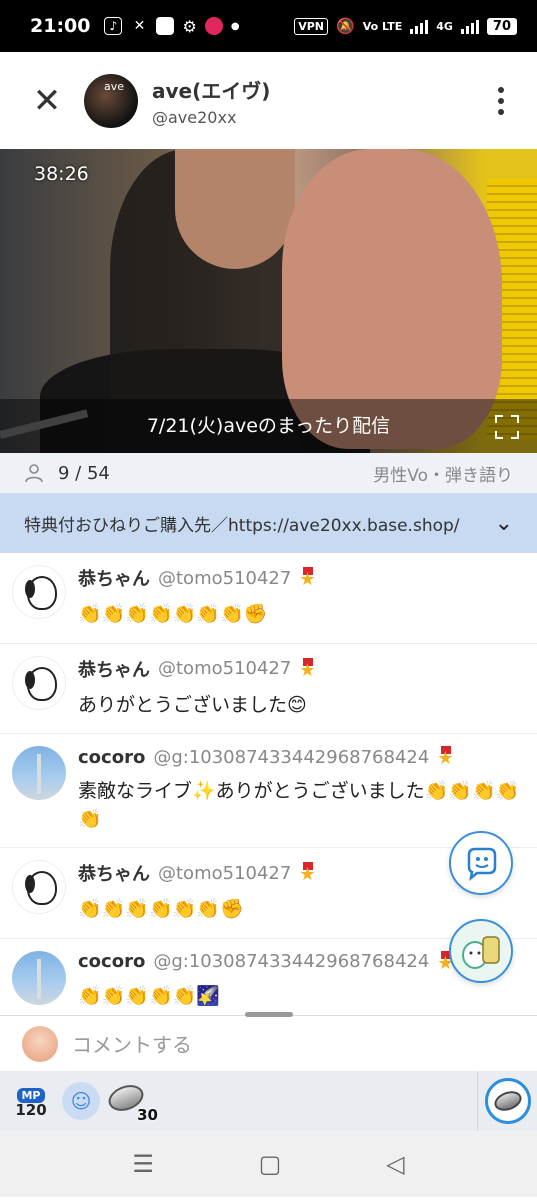 This screenshot has height=1200, width=537. I want to click on send-coin-button, so click(507, 1101).